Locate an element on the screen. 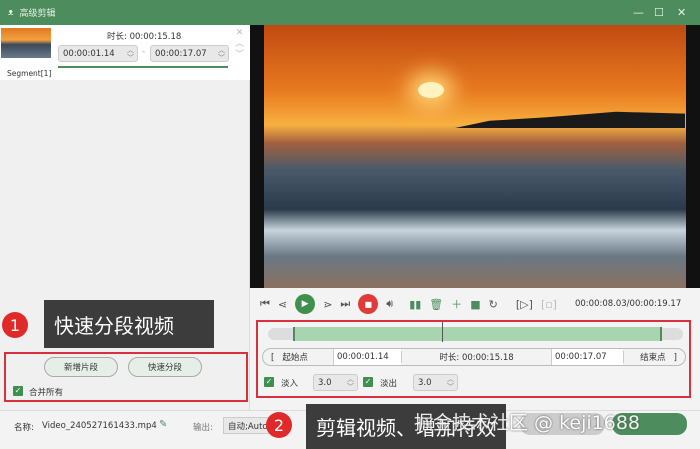  delete-icon: 🗑︎ is located at coordinates (436, 304).